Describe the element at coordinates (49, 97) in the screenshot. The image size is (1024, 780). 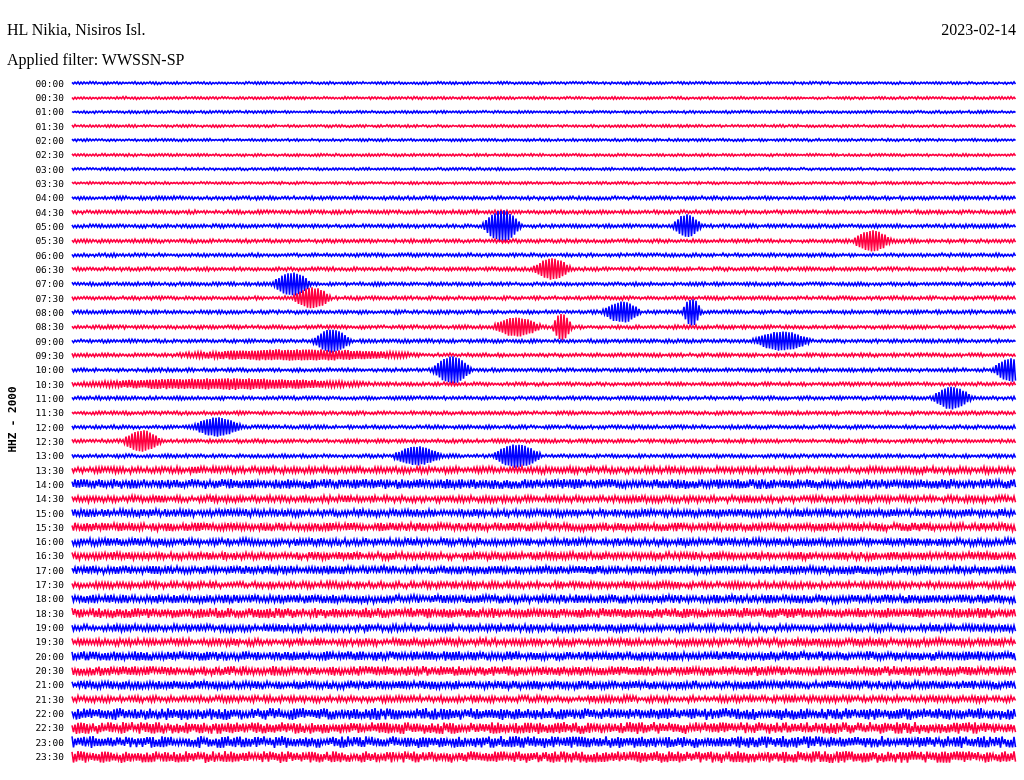
I see `time-label: 00:30` at that location.